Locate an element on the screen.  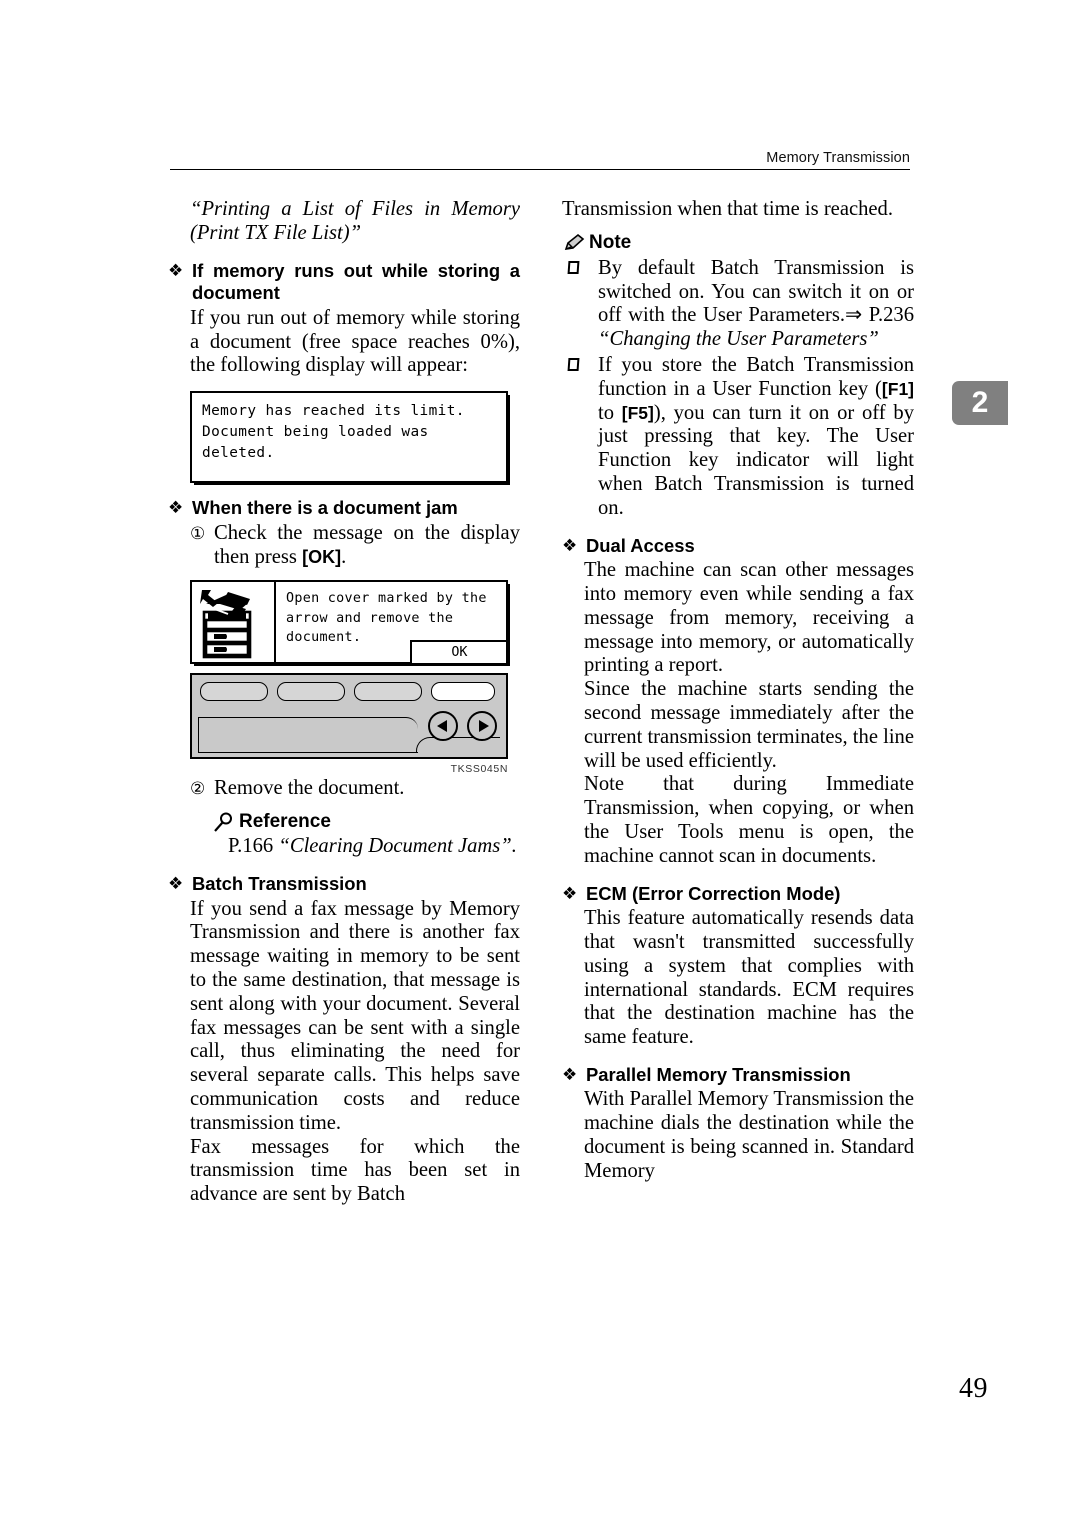
key-f5-label: [F5] is located at coordinates (637, 412).